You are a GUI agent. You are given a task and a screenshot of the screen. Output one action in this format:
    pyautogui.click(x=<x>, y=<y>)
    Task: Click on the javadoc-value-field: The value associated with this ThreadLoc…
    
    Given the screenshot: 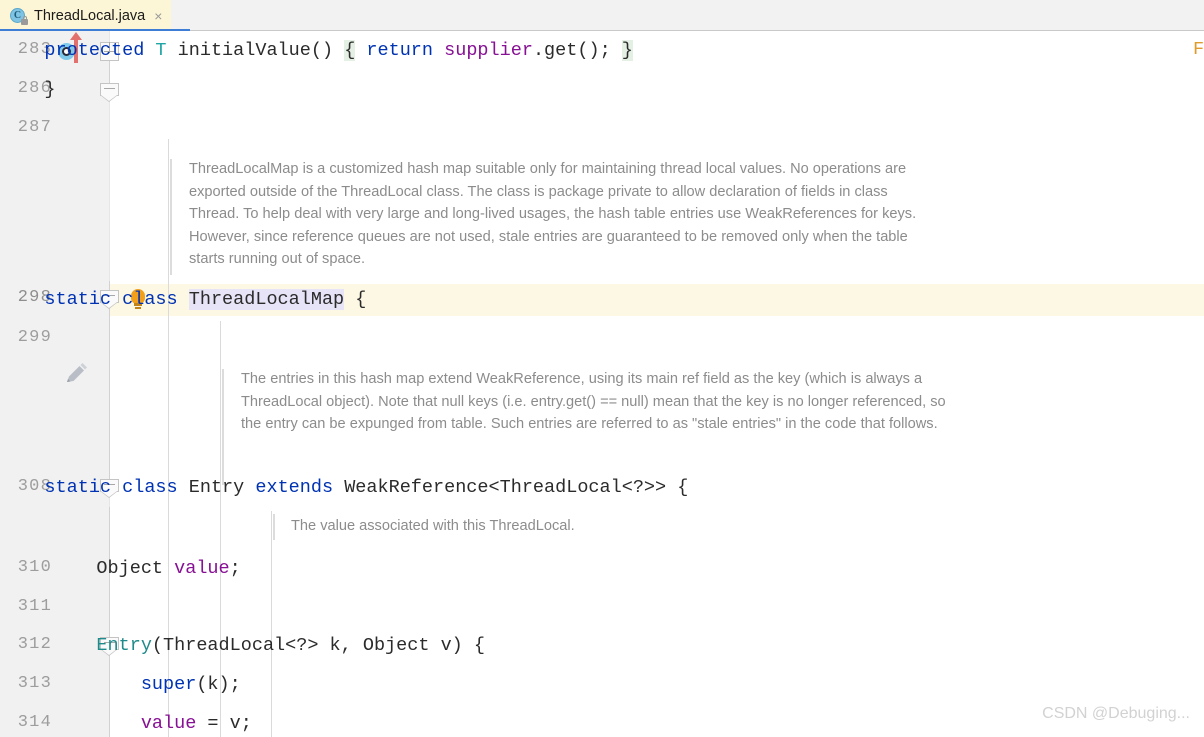 What is the action you would take?
    pyautogui.click(x=621, y=526)
    